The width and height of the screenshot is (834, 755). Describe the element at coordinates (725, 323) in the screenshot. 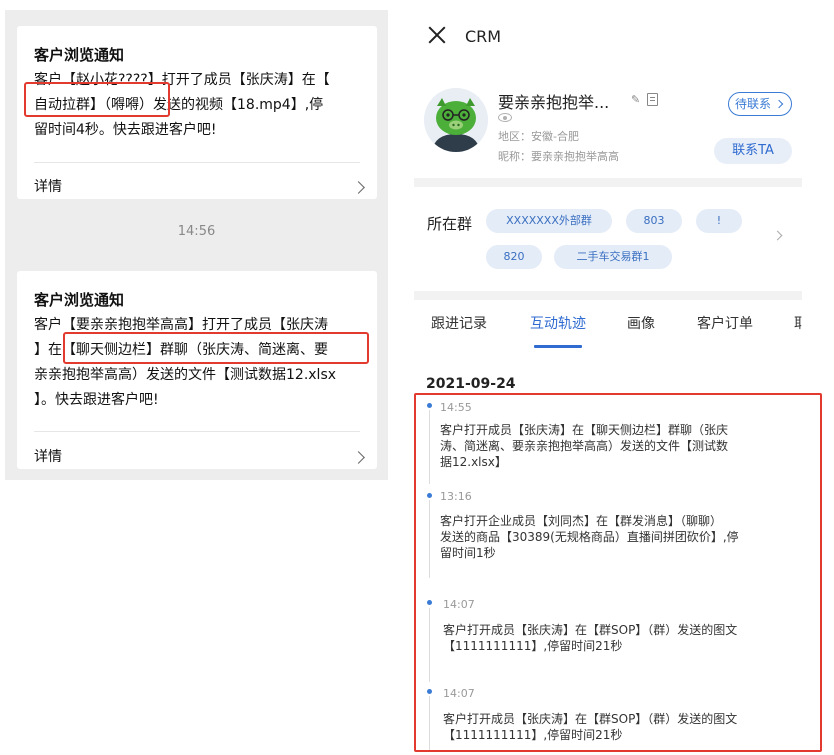

I see `tab-orders: 客户订单` at that location.